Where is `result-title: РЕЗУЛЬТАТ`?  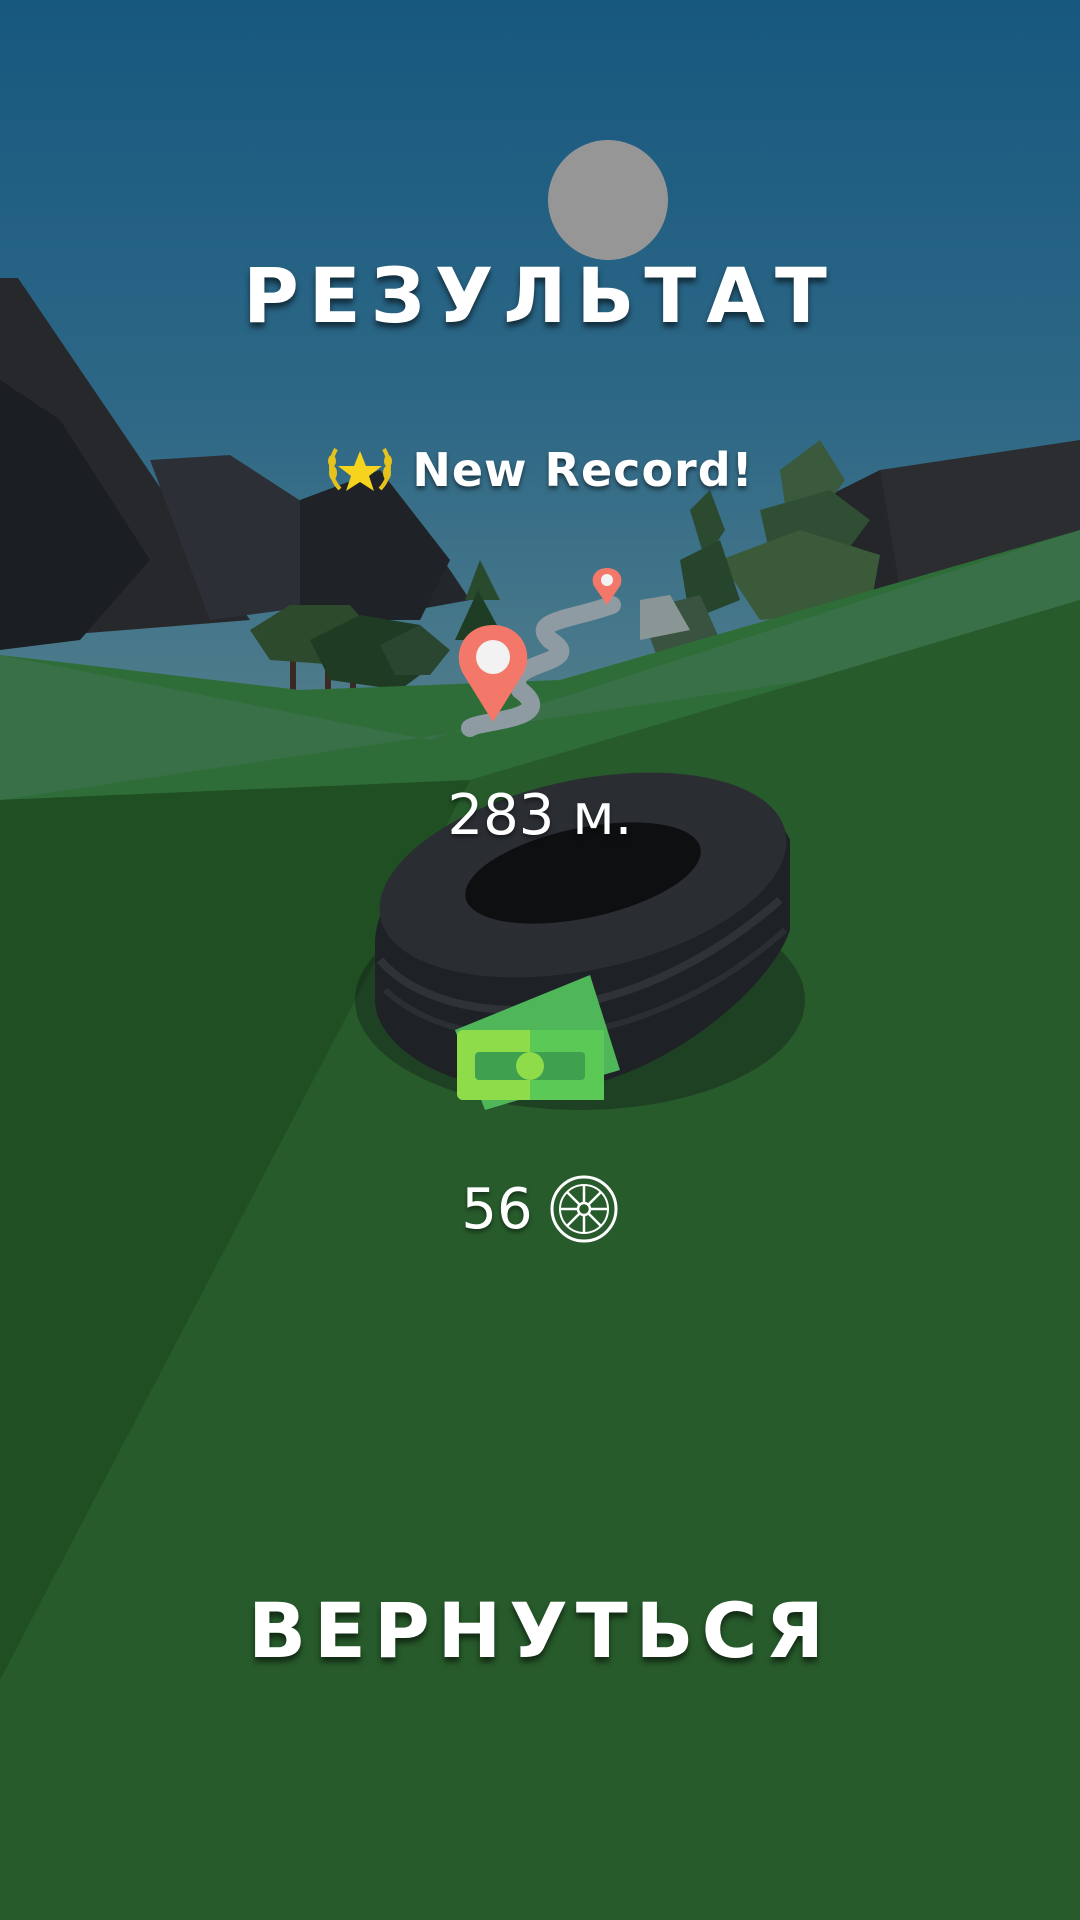
result-title: РЕЗУЛЬТАТ is located at coordinates (540, 295).